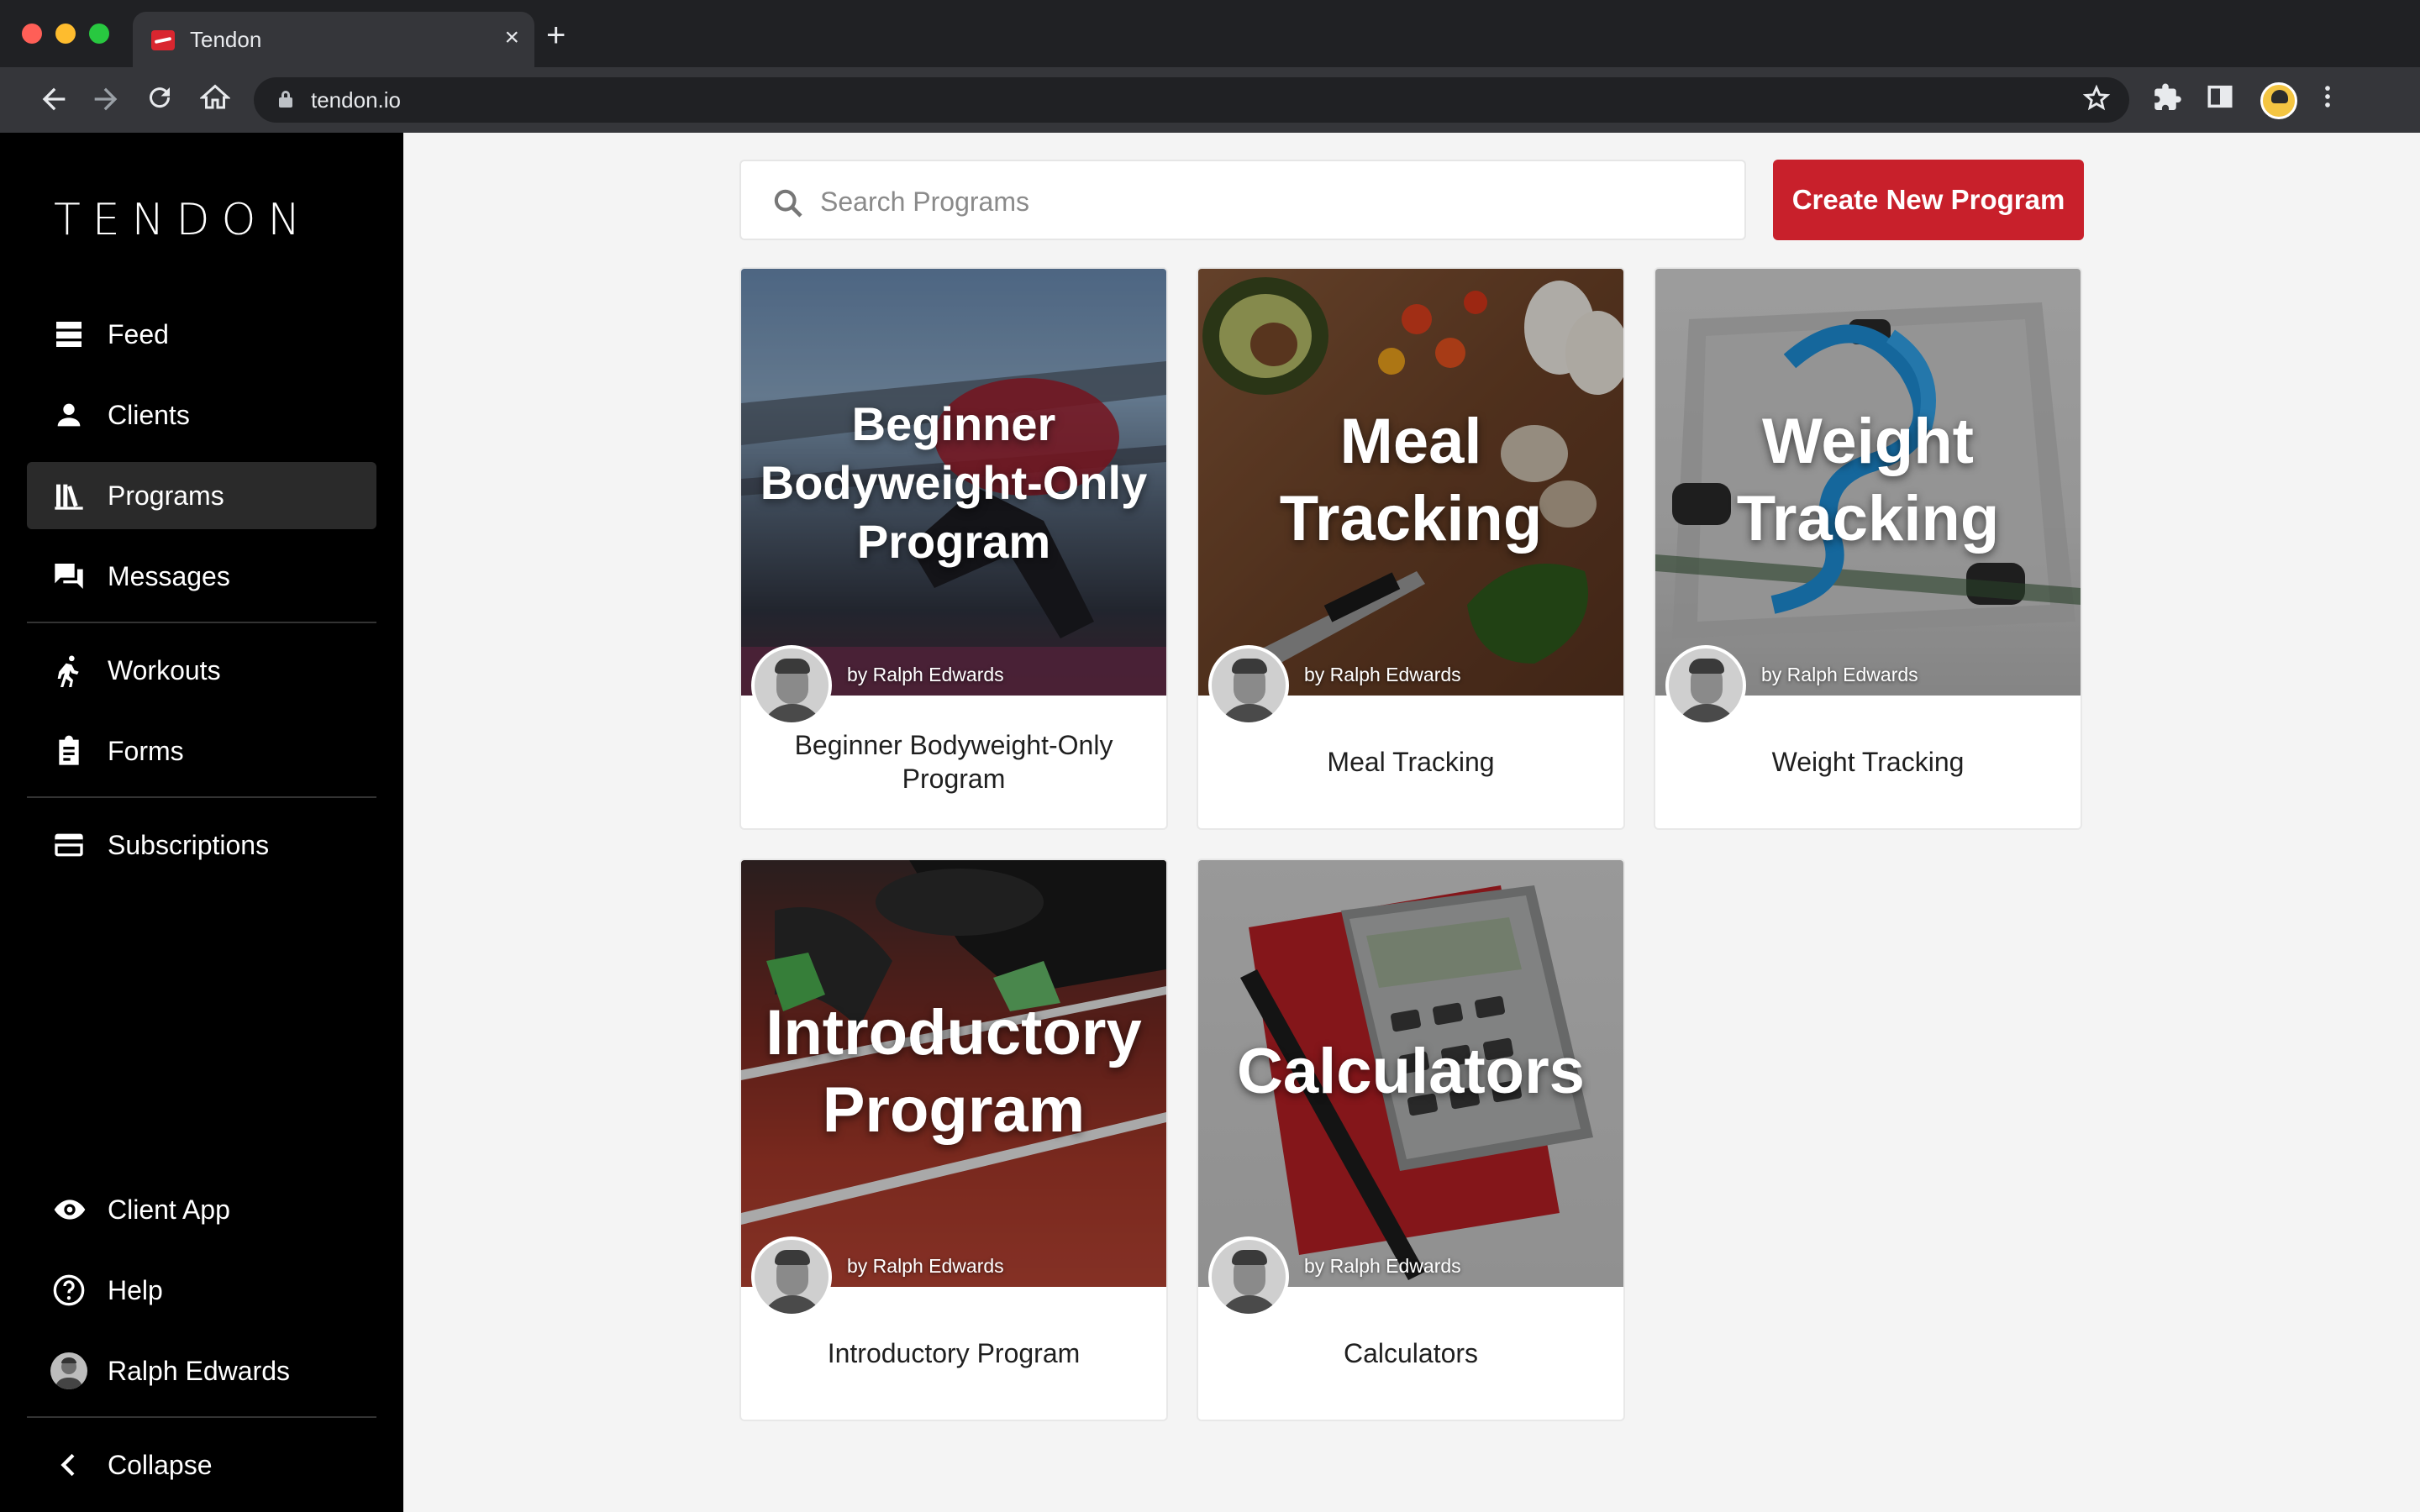 This screenshot has height=1512, width=2420. What do you see at coordinates (2096, 101) in the screenshot?
I see `bookmark-star-icon` at bounding box center [2096, 101].